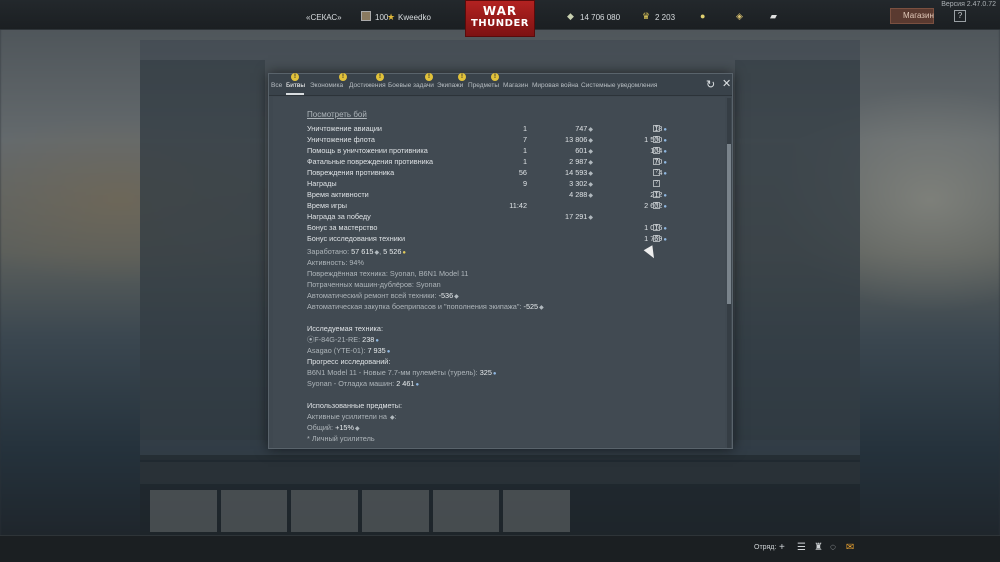  Describe the element at coordinates (295, 77) in the screenshot. I see `tab-battles-badge: !` at that location.